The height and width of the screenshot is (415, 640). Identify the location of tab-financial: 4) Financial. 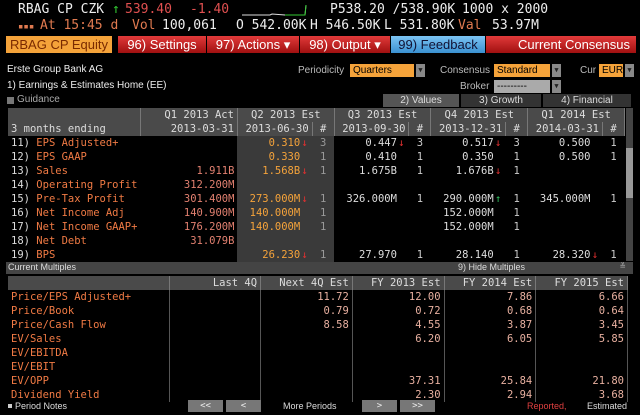
(587, 100).